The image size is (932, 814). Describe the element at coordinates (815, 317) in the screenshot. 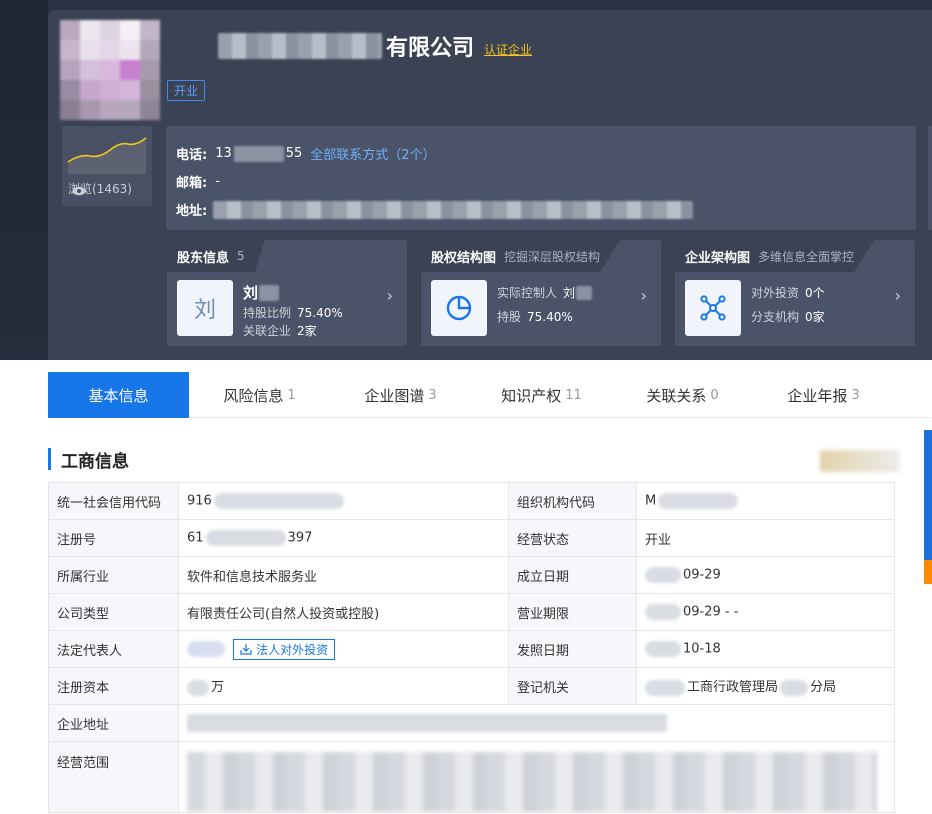

I see `branches-value: 0家` at that location.